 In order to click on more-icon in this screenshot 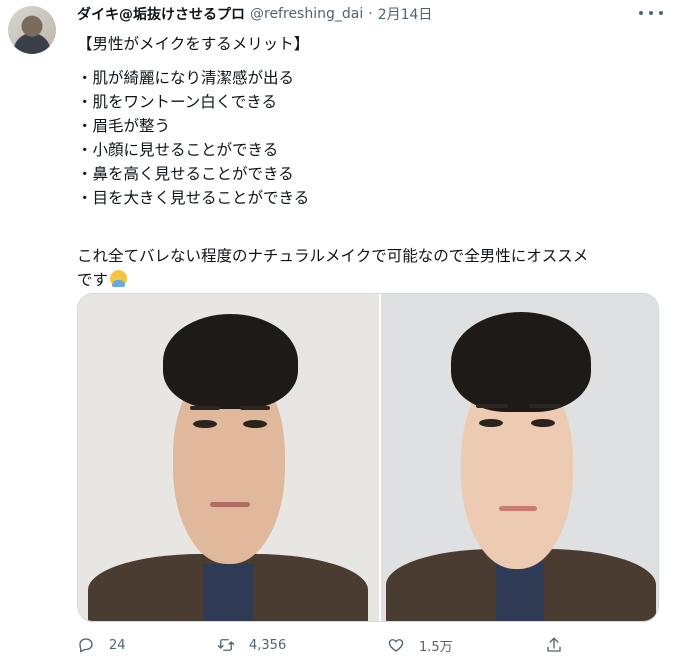, I will do `click(651, 13)`.